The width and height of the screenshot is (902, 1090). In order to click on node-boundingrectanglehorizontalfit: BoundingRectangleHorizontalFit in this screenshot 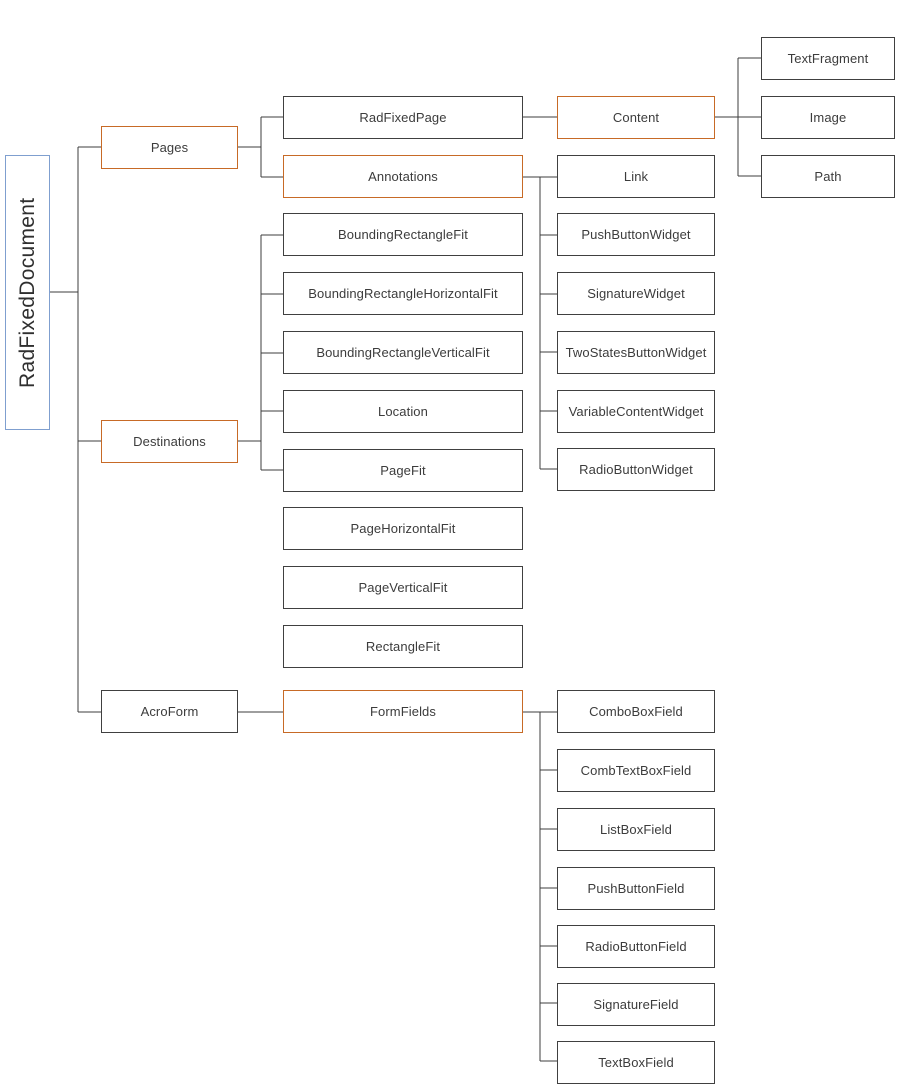, I will do `click(403, 293)`.